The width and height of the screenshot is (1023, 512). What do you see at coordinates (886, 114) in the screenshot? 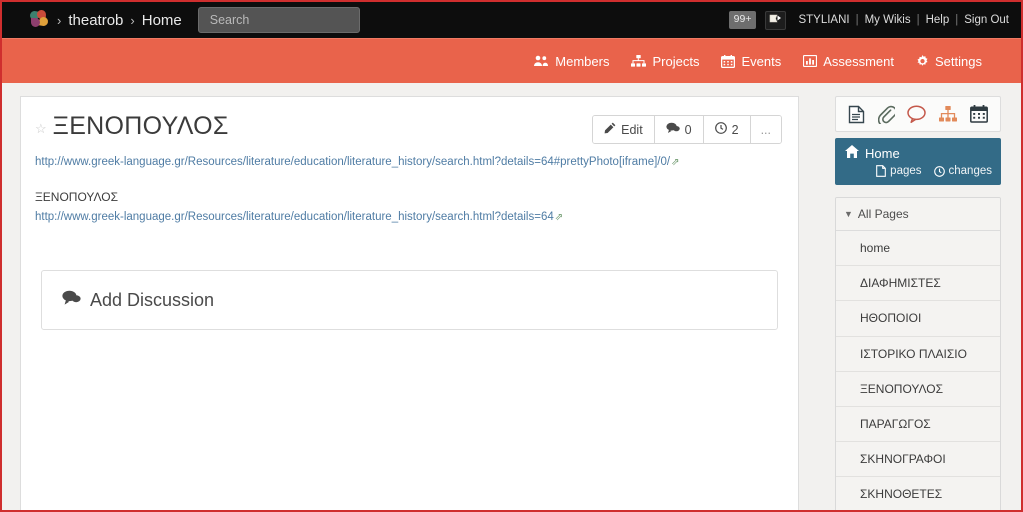
I see `paperclip-icon` at bounding box center [886, 114].